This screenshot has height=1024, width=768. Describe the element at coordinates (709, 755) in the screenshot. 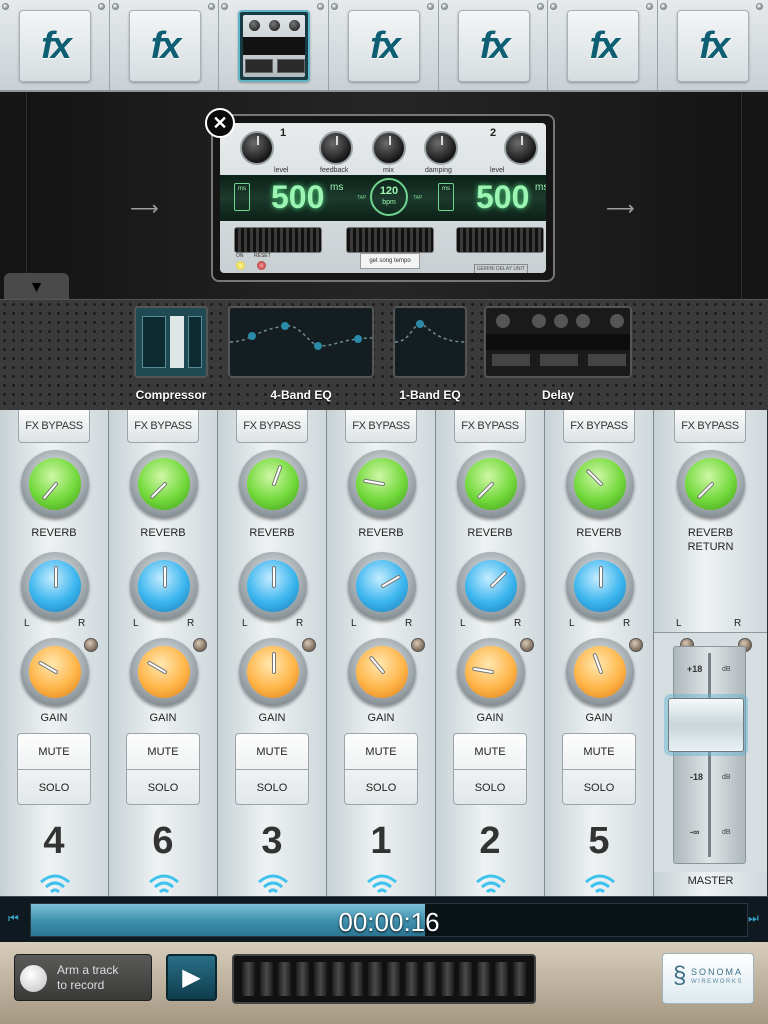

I see `master-fader-track: +18 dB 0 -18 dB -∞ dB` at that location.